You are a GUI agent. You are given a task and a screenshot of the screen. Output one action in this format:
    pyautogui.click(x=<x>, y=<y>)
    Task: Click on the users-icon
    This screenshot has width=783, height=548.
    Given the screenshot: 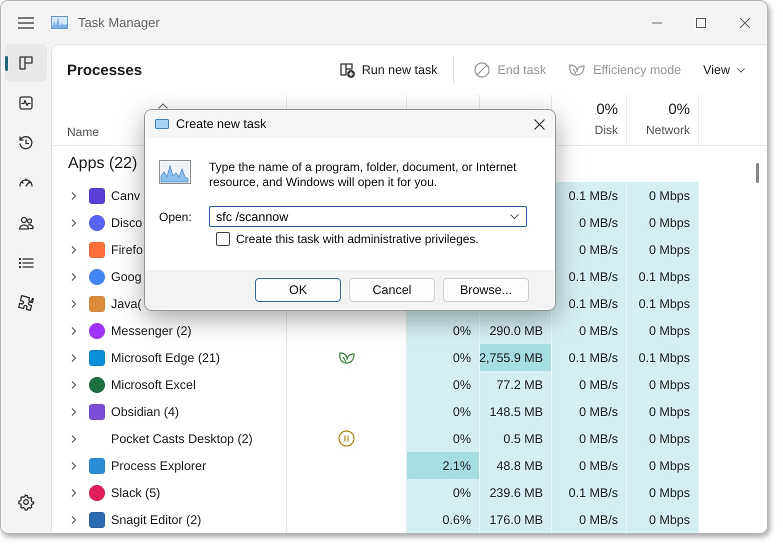 What is the action you would take?
    pyautogui.click(x=26, y=223)
    